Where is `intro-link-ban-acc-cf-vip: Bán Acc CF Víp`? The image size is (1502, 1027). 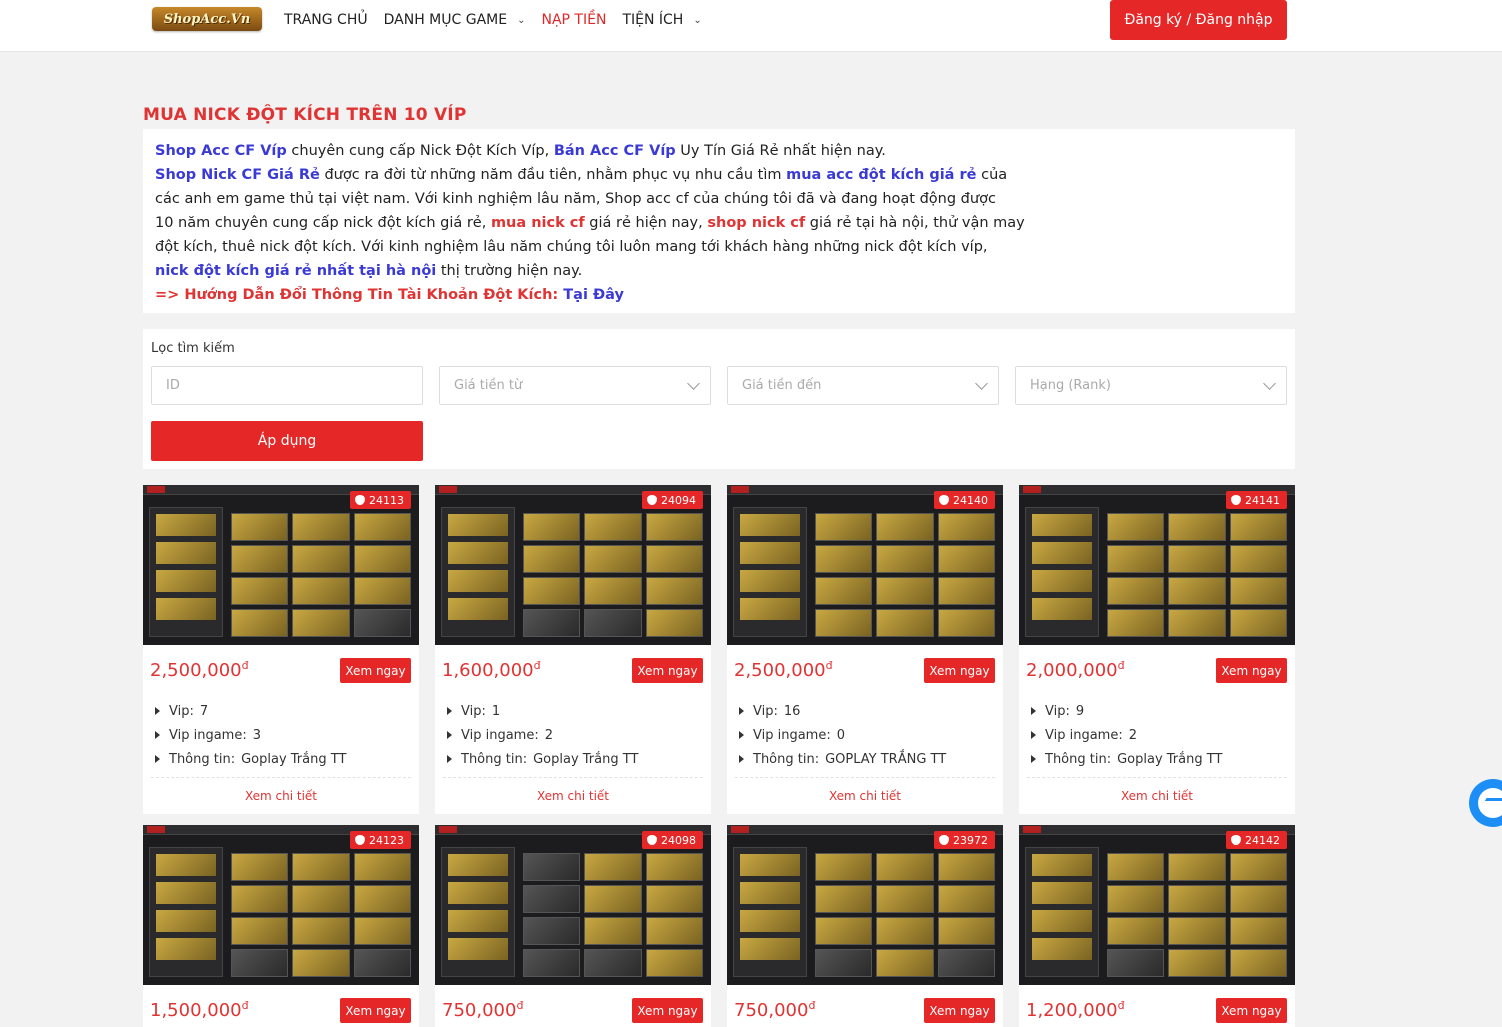 intro-link-ban-acc-cf-vip: Bán Acc CF Víp is located at coordinates (615, 151).